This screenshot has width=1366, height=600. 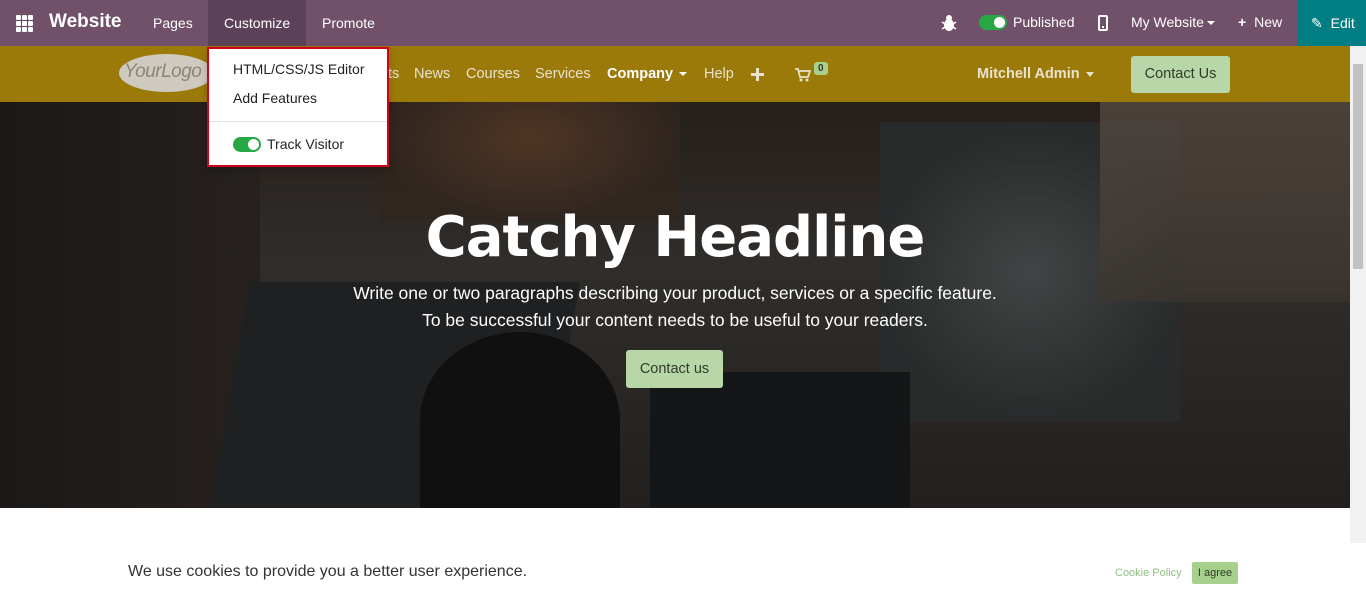 I want to click on edit-button: ✎ Edit, so click(x=1332, y=23).